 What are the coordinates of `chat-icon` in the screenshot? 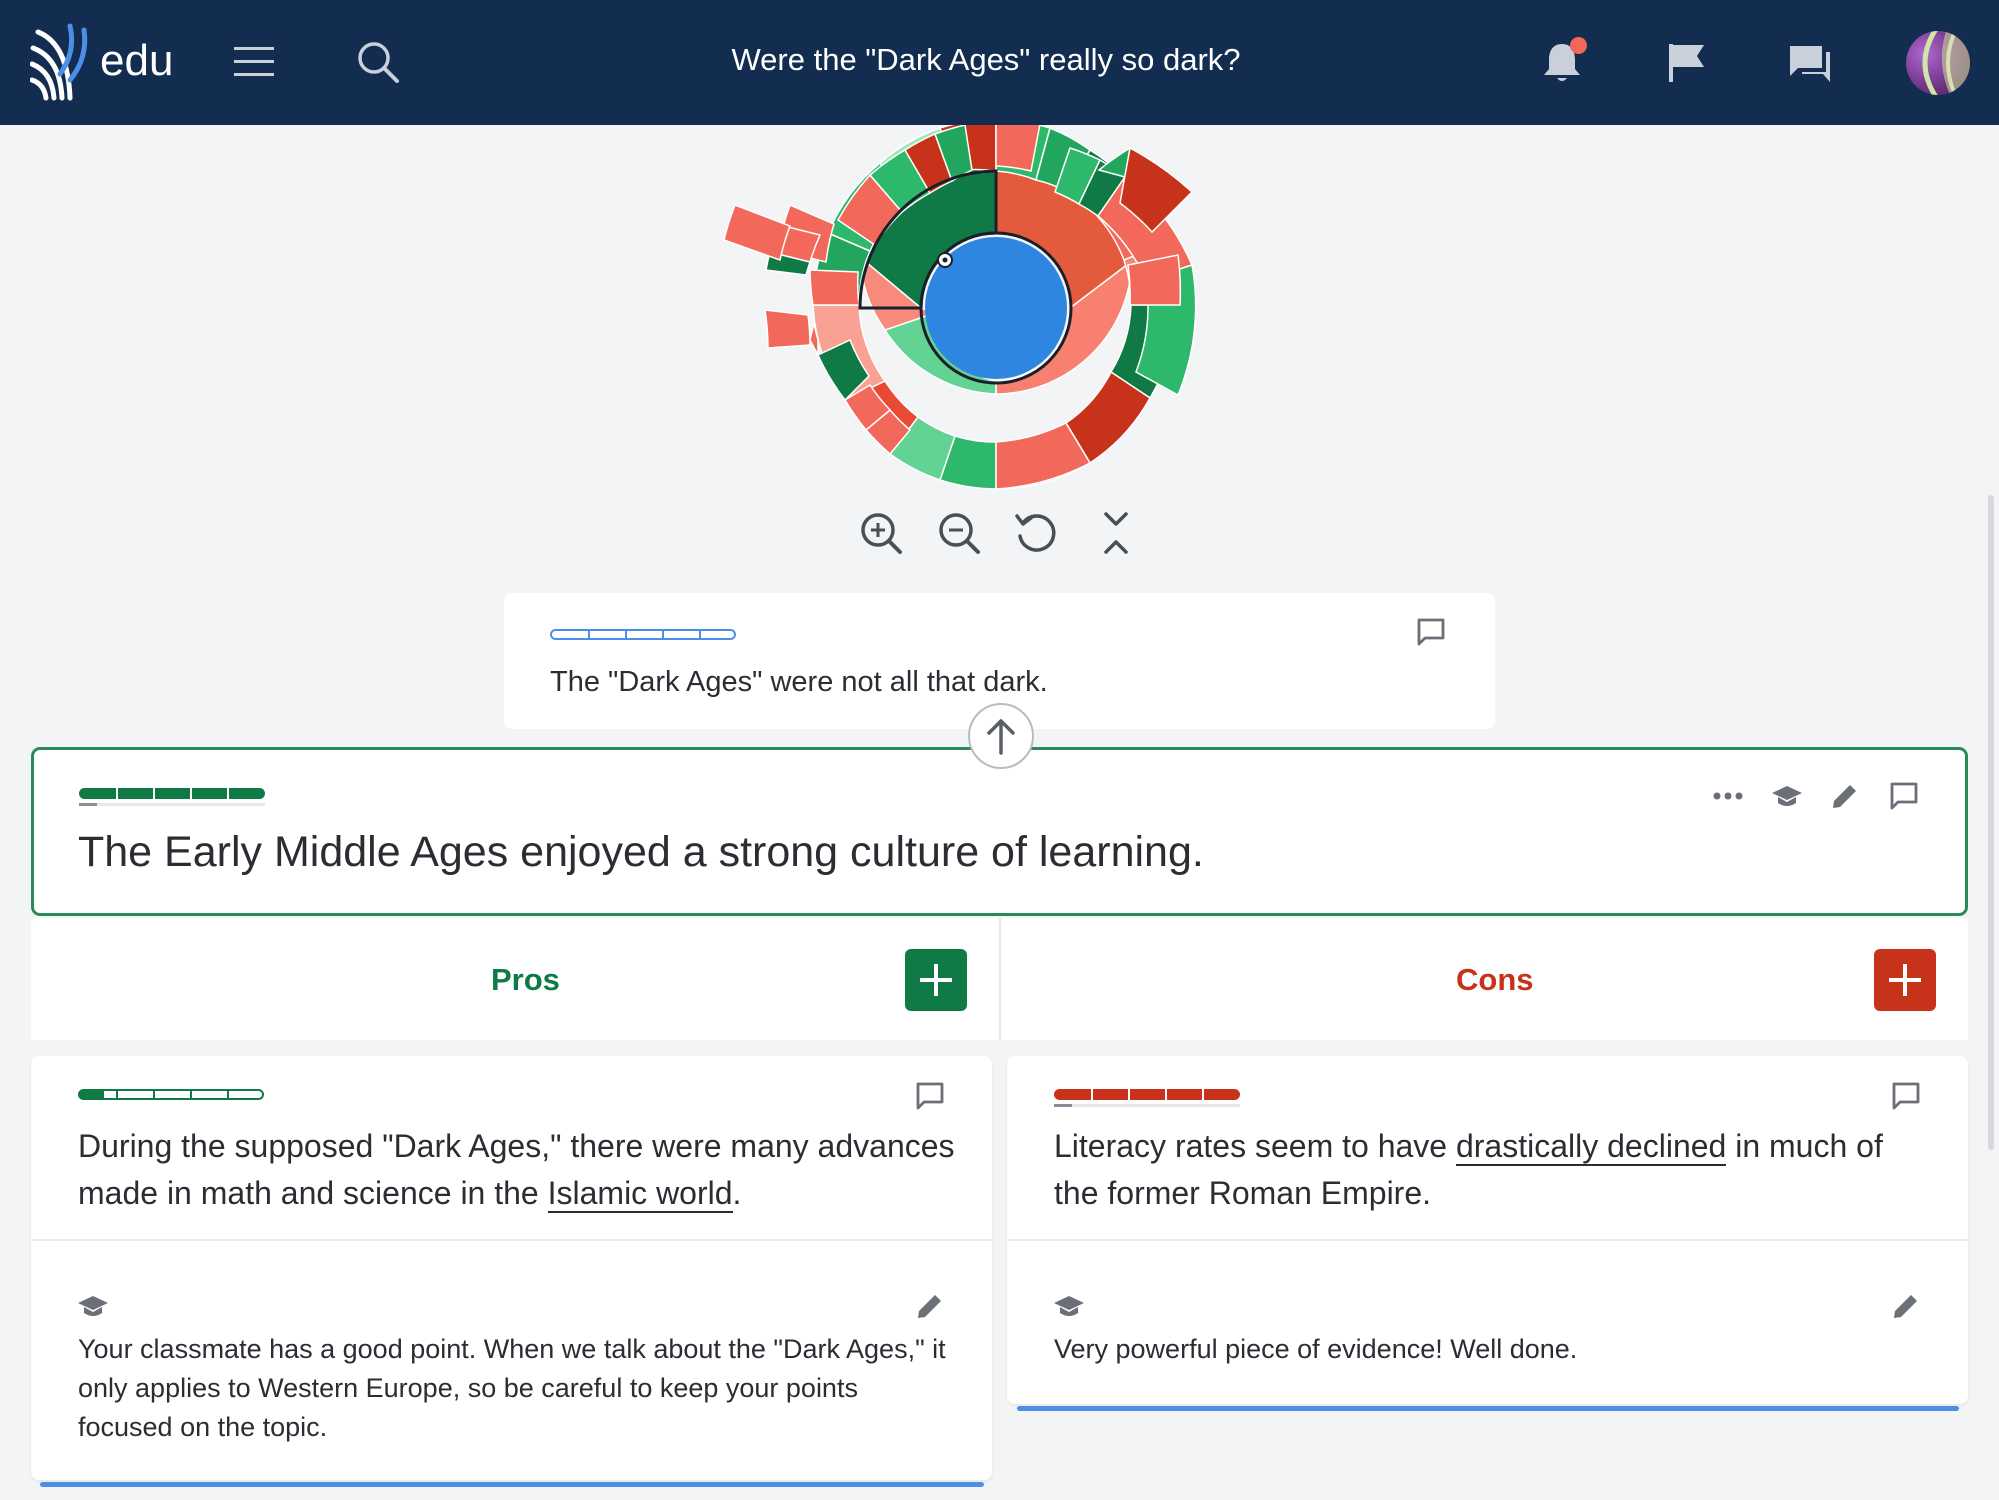 It's located at (1810, 62).